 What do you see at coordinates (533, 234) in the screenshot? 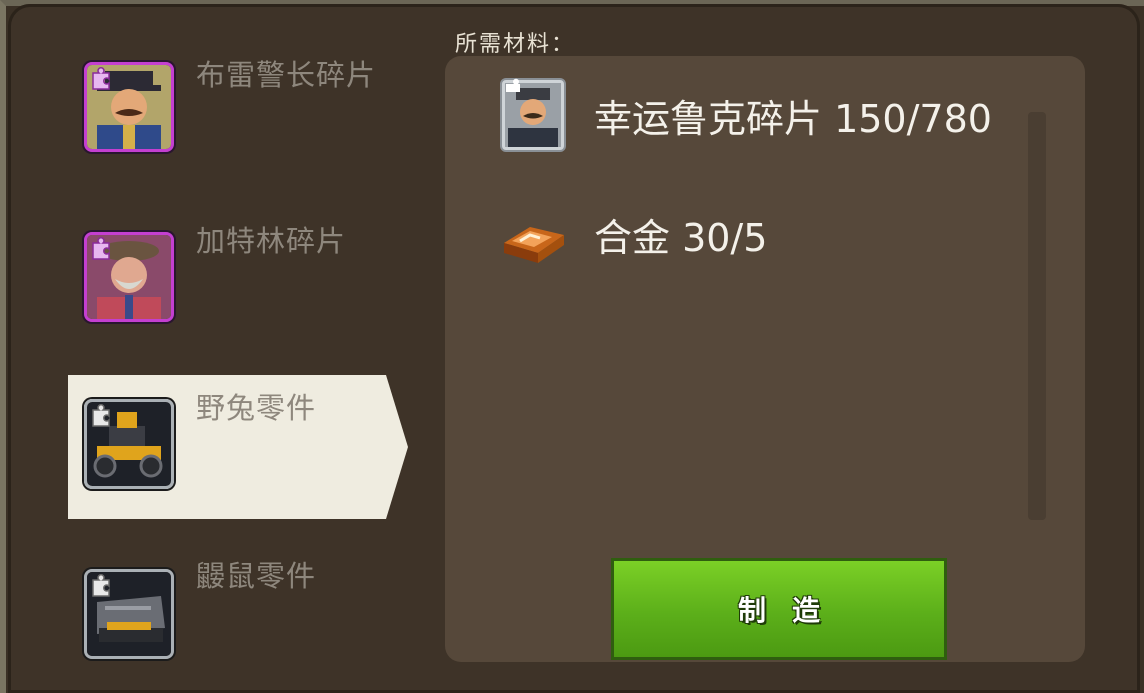
I see `alloy-ingot-icon` at bounding box center [533, 234].